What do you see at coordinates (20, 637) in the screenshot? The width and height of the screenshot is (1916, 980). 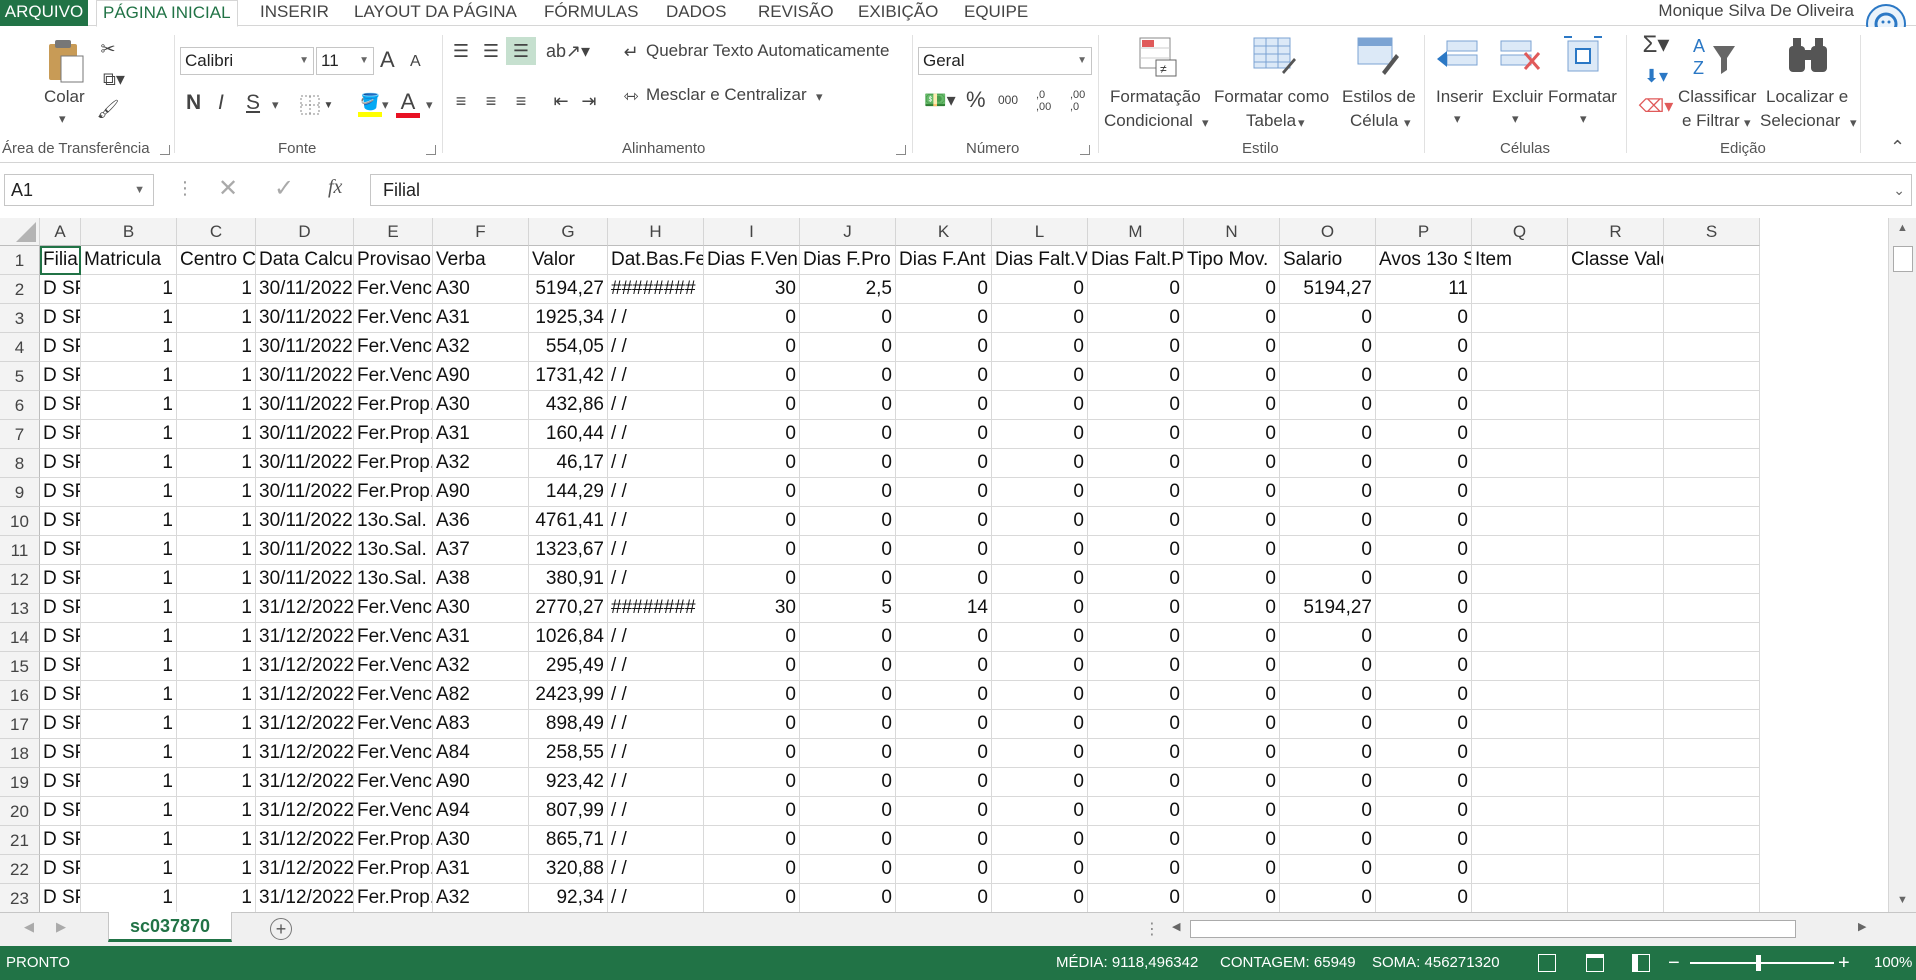 I see `row-header: 14` at bounding box center [20, 637].